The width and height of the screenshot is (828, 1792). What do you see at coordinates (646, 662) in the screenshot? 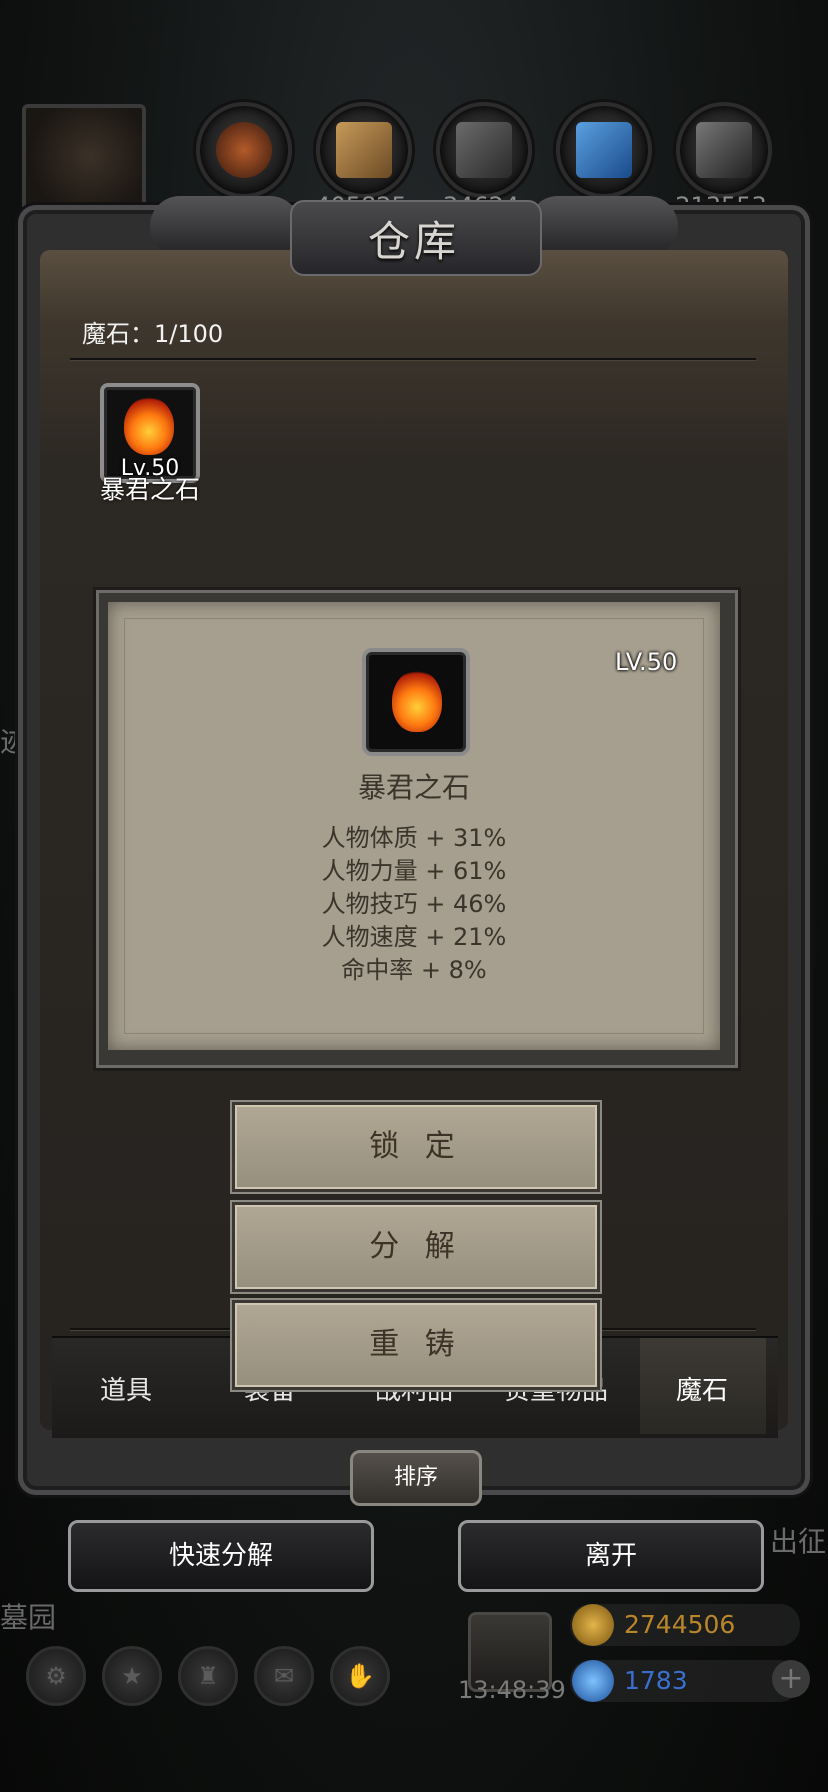
I see `detail-level: LV.50` at bounding box center [646, 662].